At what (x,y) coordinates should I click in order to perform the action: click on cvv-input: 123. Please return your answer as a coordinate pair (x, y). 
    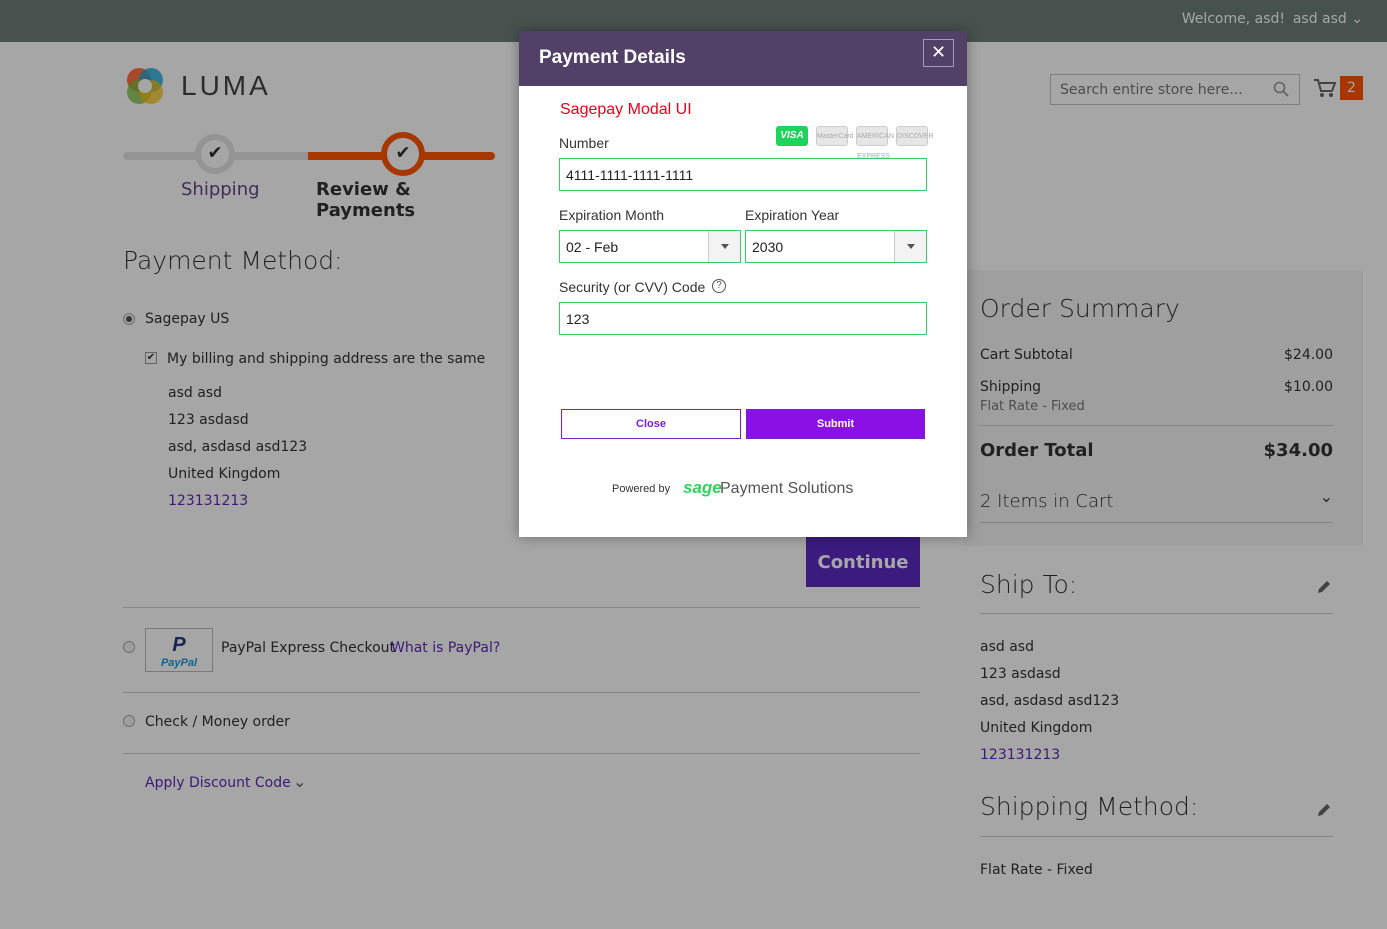
    Looking at the image, I should click on (743, 318).